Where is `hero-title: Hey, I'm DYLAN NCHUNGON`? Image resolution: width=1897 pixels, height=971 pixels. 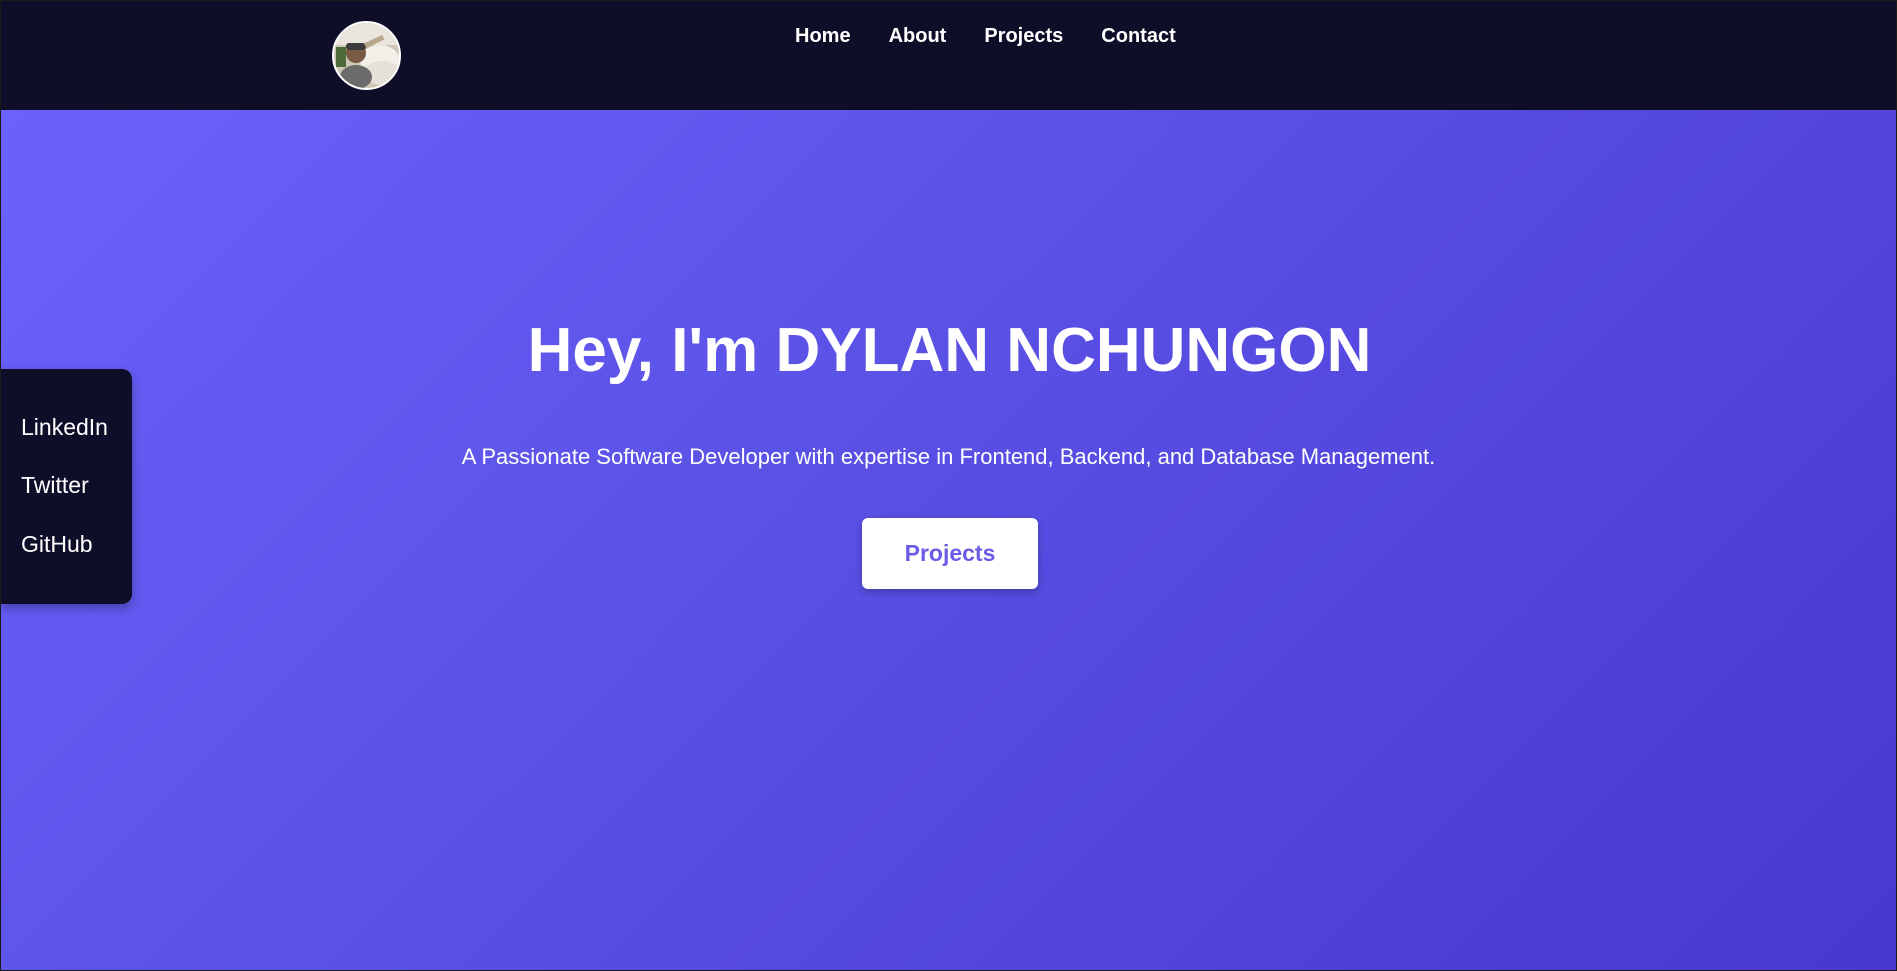
hero-title: Hey, I'm DYLAN NCHUNGON is located at coordinates (949, 350).